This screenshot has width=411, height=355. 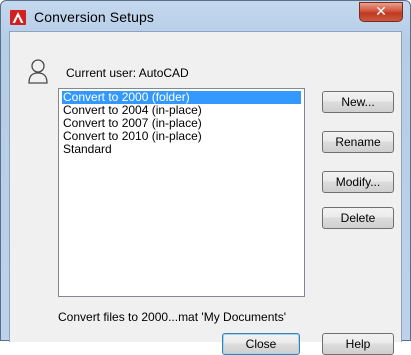 What do you see at coordinates (181, 149) in the screenshot?
I see `list-item: Standard` at bounding box center [181, 149].